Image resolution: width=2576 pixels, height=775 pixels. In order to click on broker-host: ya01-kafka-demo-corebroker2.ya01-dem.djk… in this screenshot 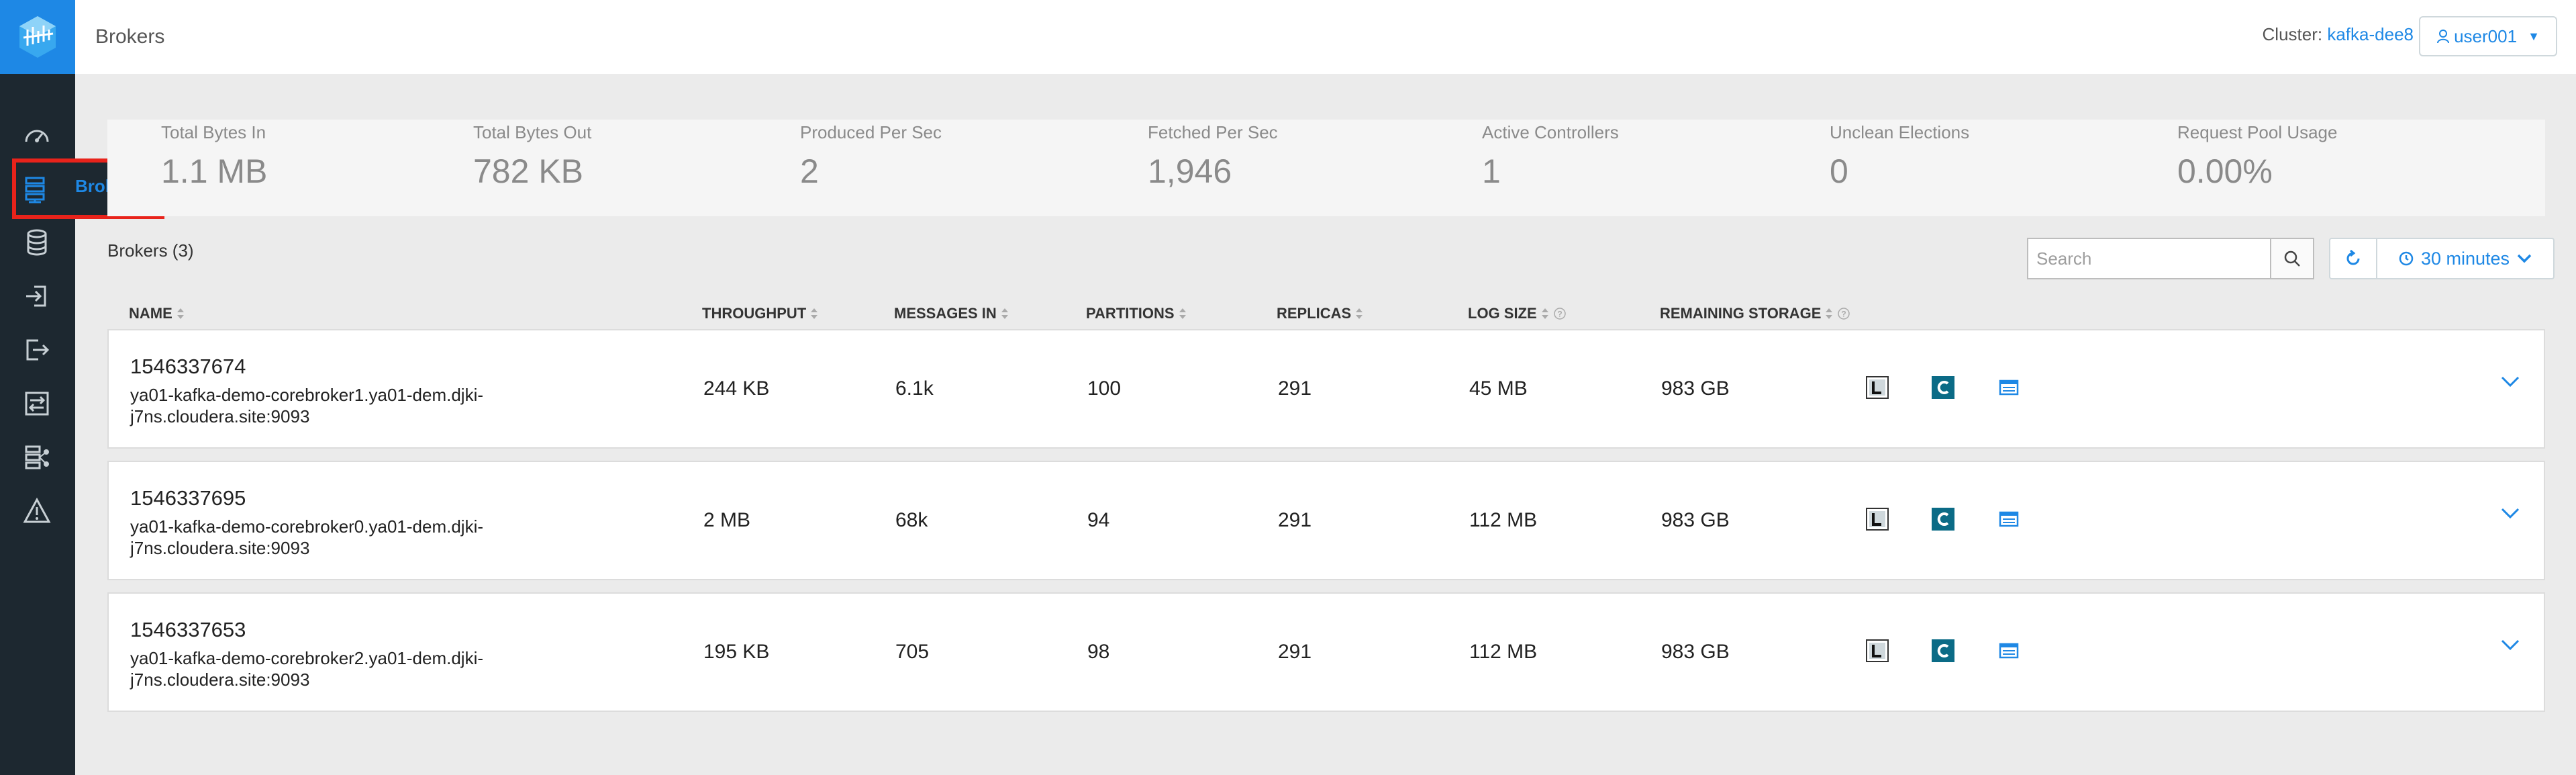, I will do `click(307, 669)`.